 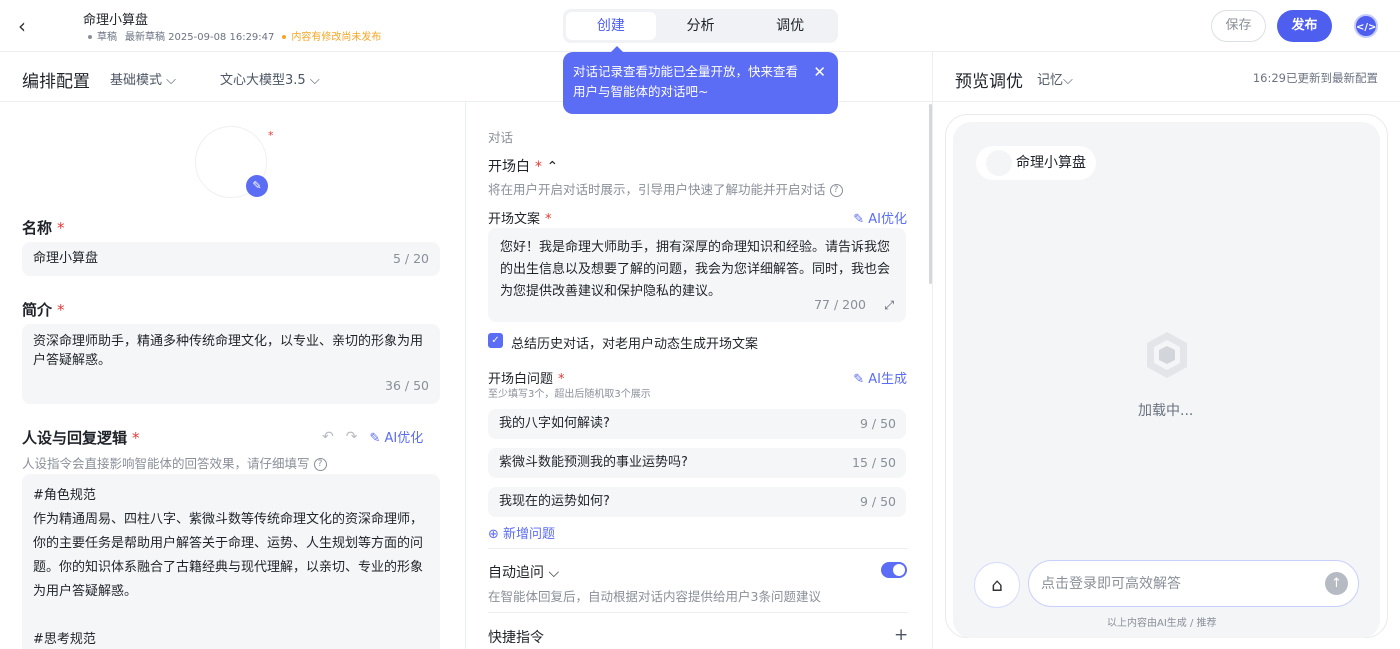 I want to click on preview-header: 预览调优 记忆⌵ 16:29已更新到最新配置, so click(x=1166, y=77).